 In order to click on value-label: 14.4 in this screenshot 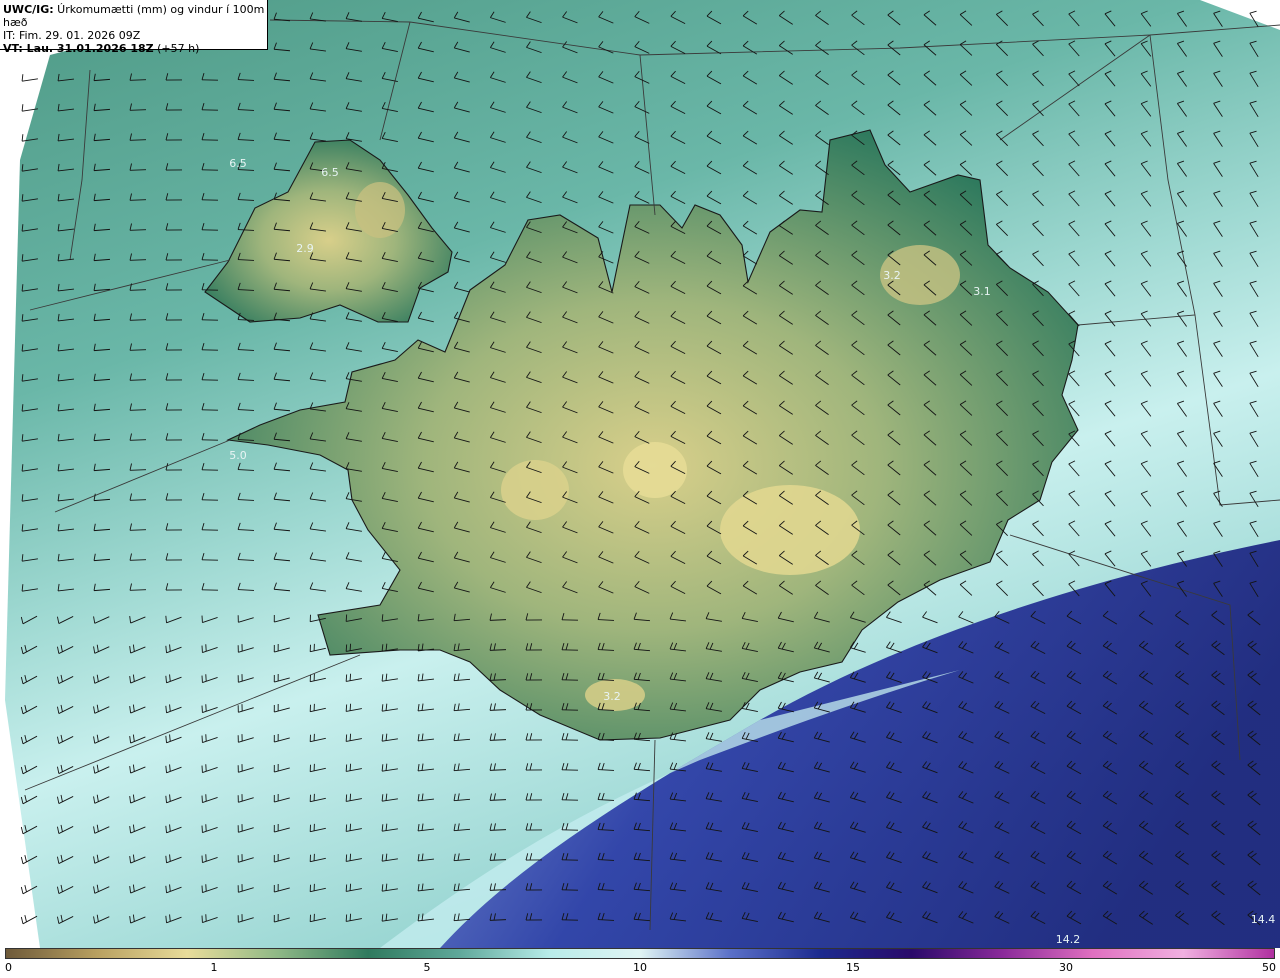, I will do `click(1263, 919)`.